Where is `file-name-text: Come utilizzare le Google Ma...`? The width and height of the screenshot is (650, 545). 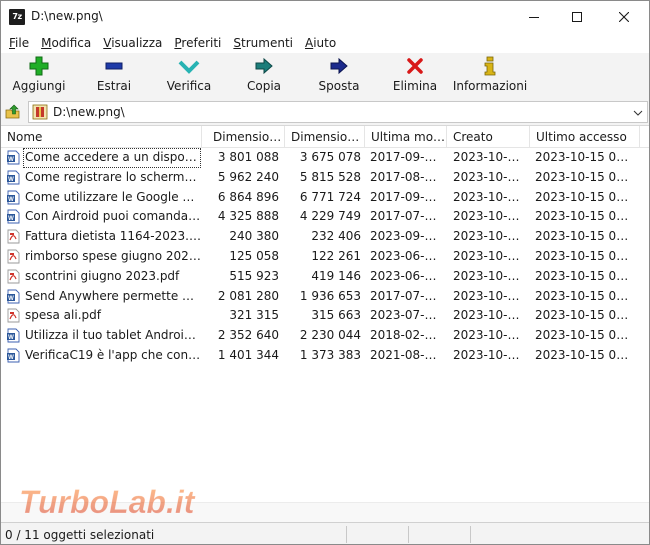 file-name-text: Come utilizzare le Google Ma... is located at coordinates (113, 196).